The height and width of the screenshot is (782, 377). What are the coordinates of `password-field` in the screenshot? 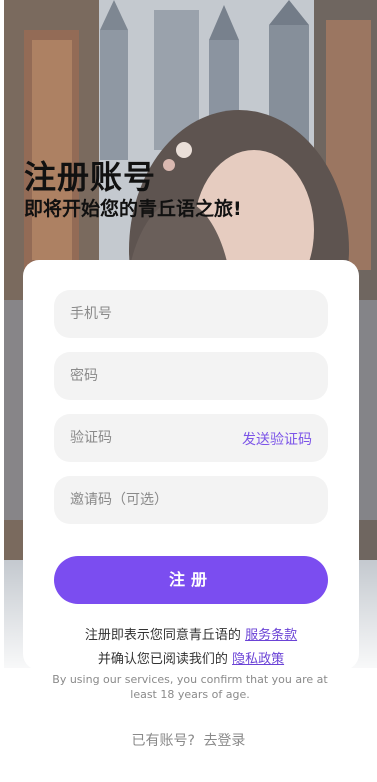 It's located at (191, 376).